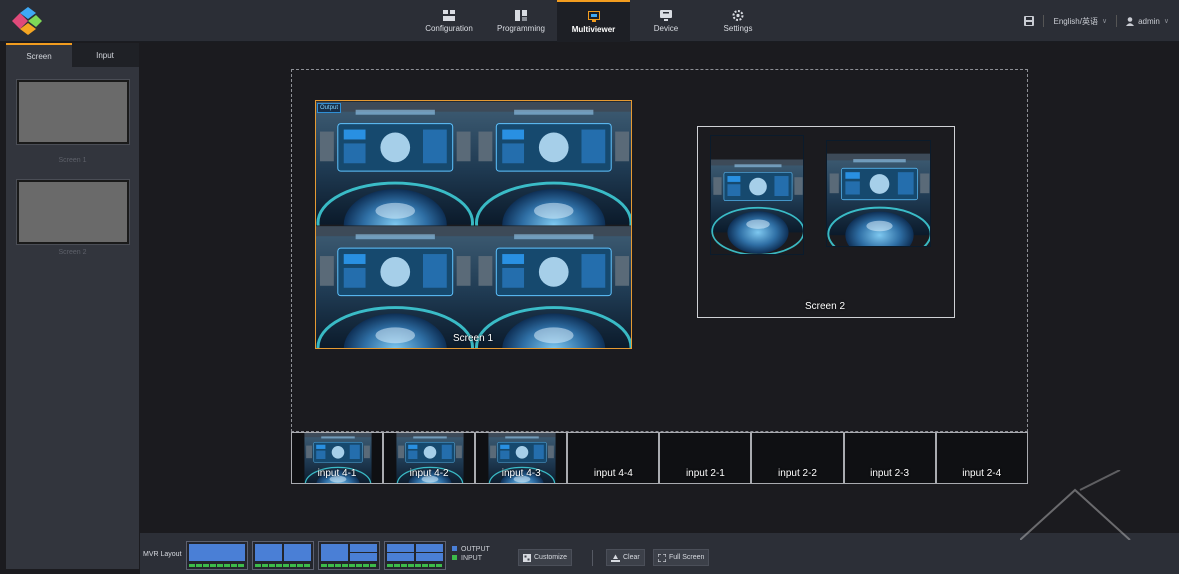 This screenshot has width=1179, height=574. Describe the element at coordinates (662, 557) in the screenshot. I see `full-screen-icon` at that location.